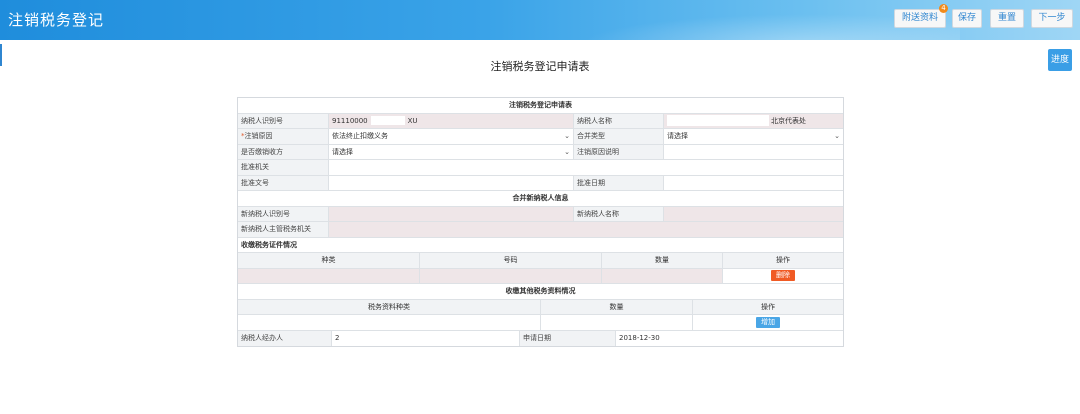 The width and height of the screenshot is (1080, 414). What do you see at coordinates (329, 275) in the screenshot?
I see `cert-type-input` at bounding box center [329, 275].